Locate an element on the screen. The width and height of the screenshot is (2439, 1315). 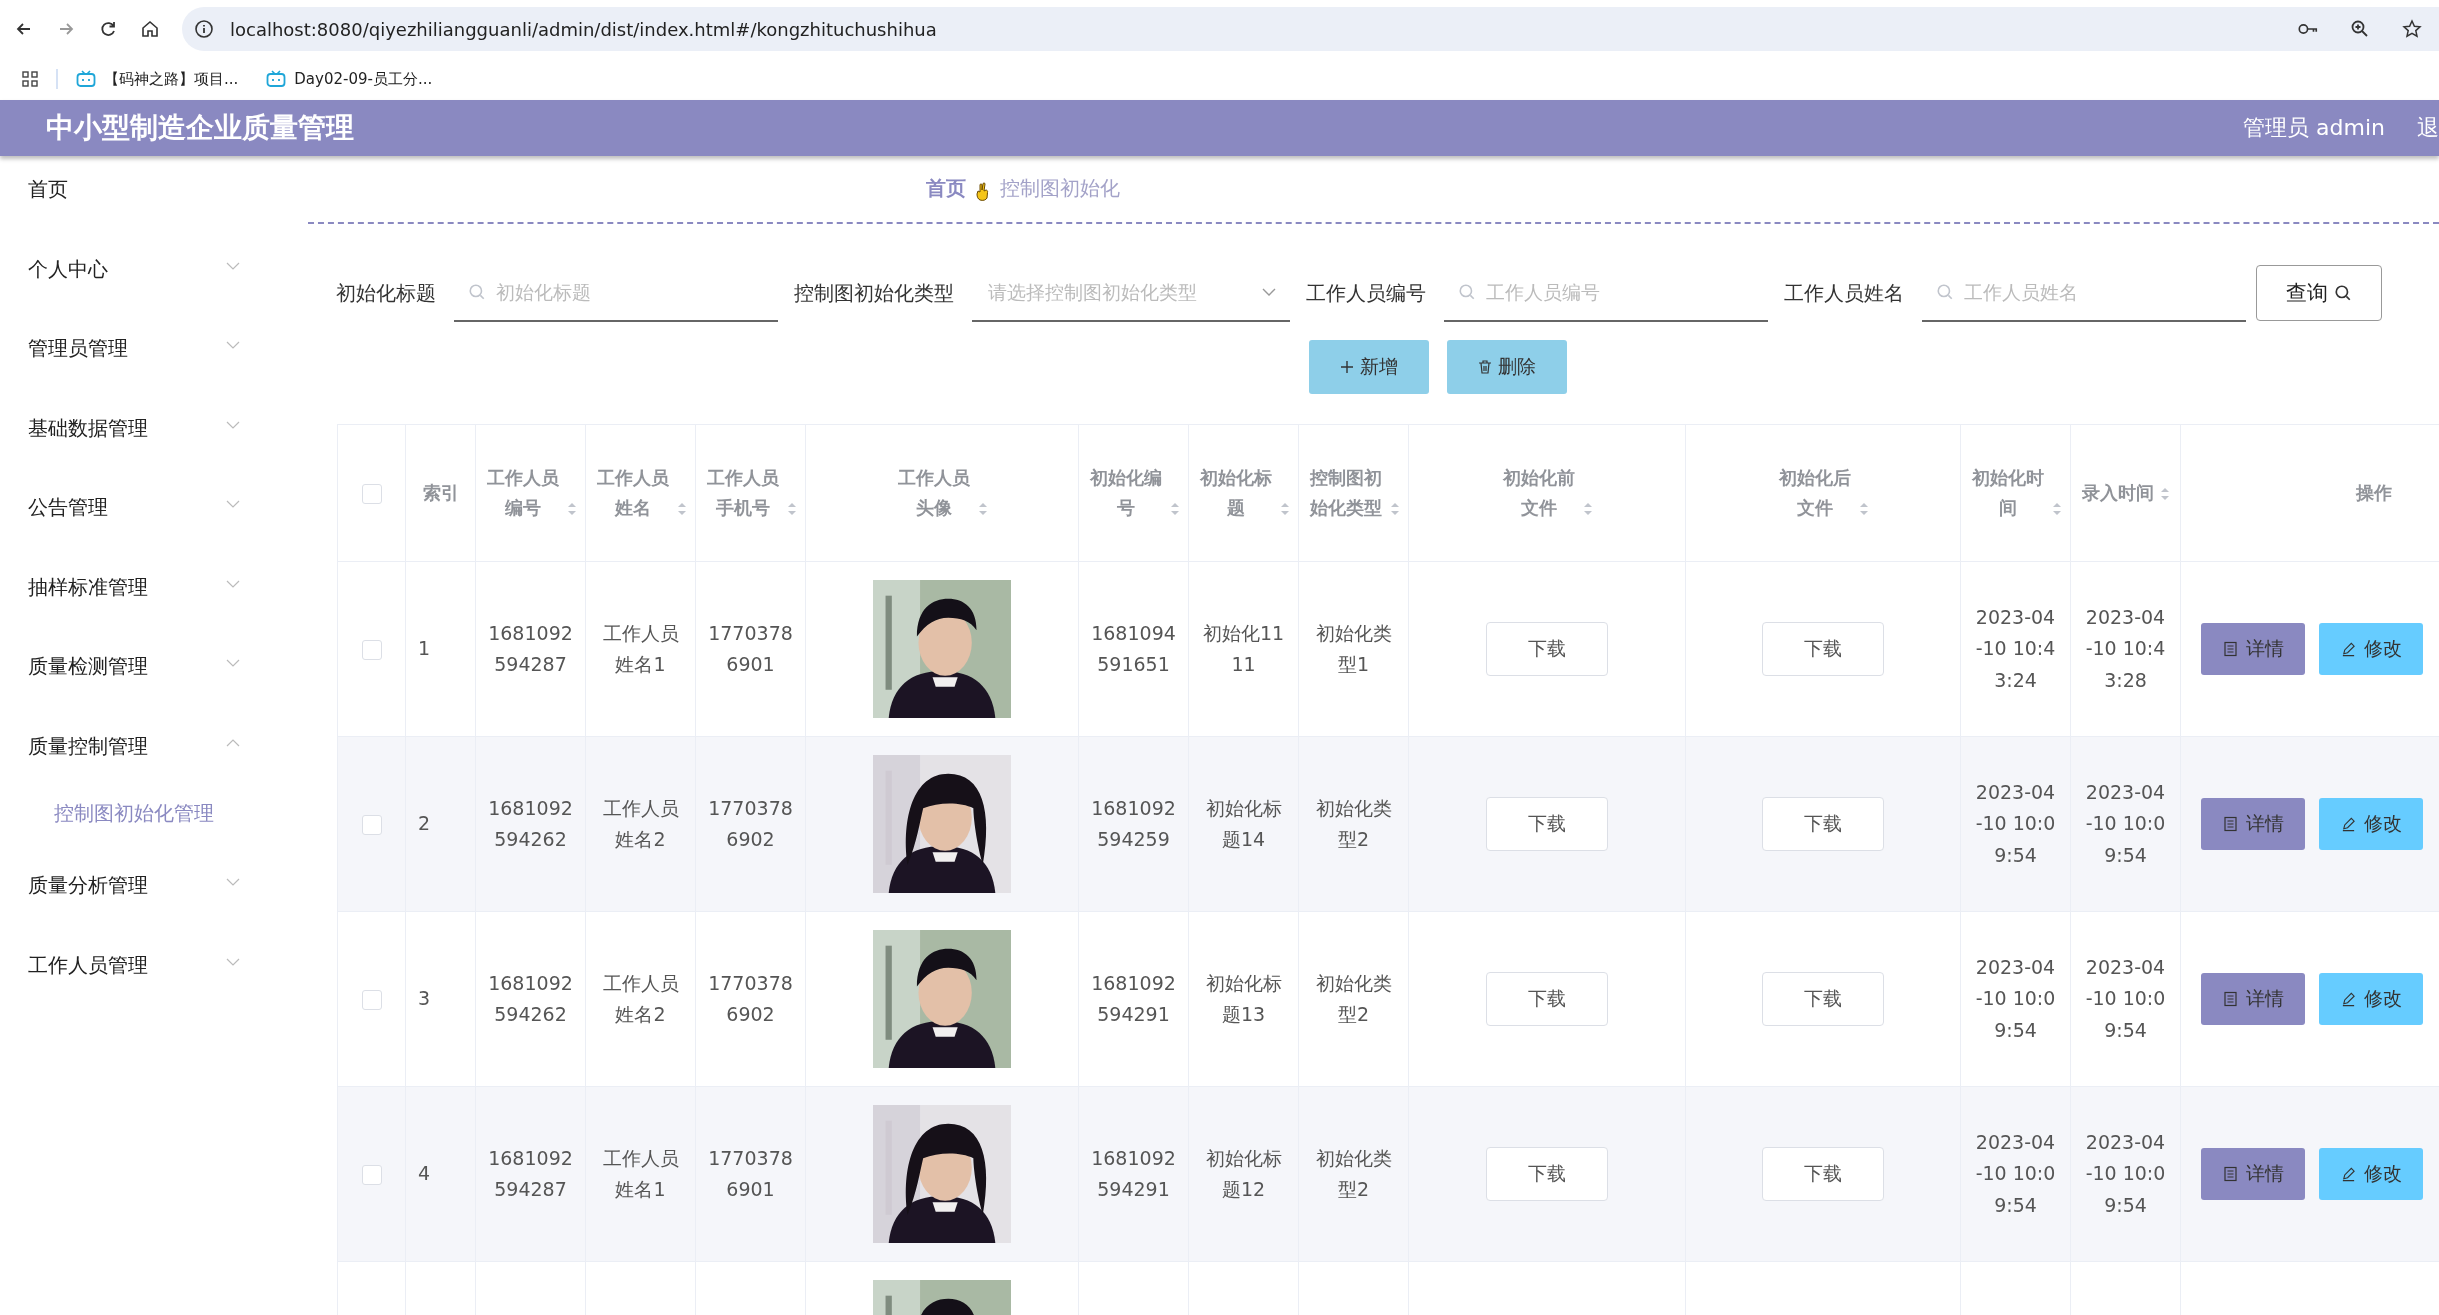
delete-button: 删除 is located at coordinates (1506, 367).